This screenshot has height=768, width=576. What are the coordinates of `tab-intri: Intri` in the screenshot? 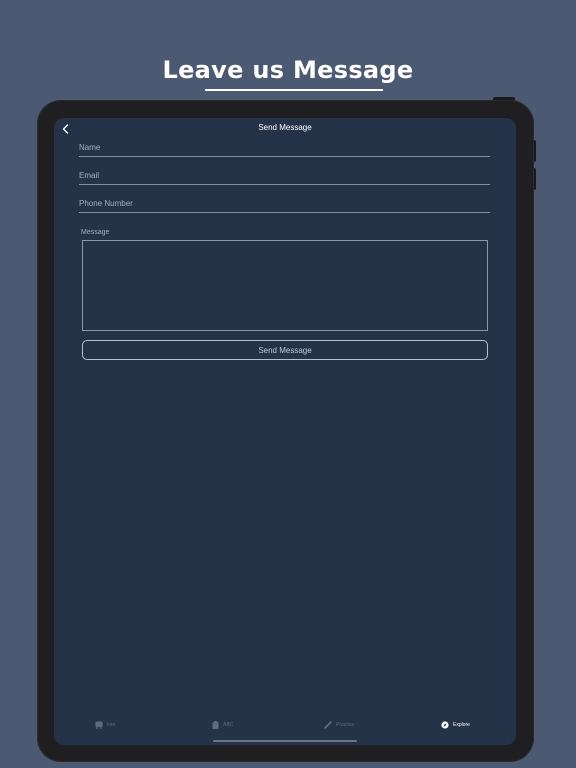 It's located at (105, 725).